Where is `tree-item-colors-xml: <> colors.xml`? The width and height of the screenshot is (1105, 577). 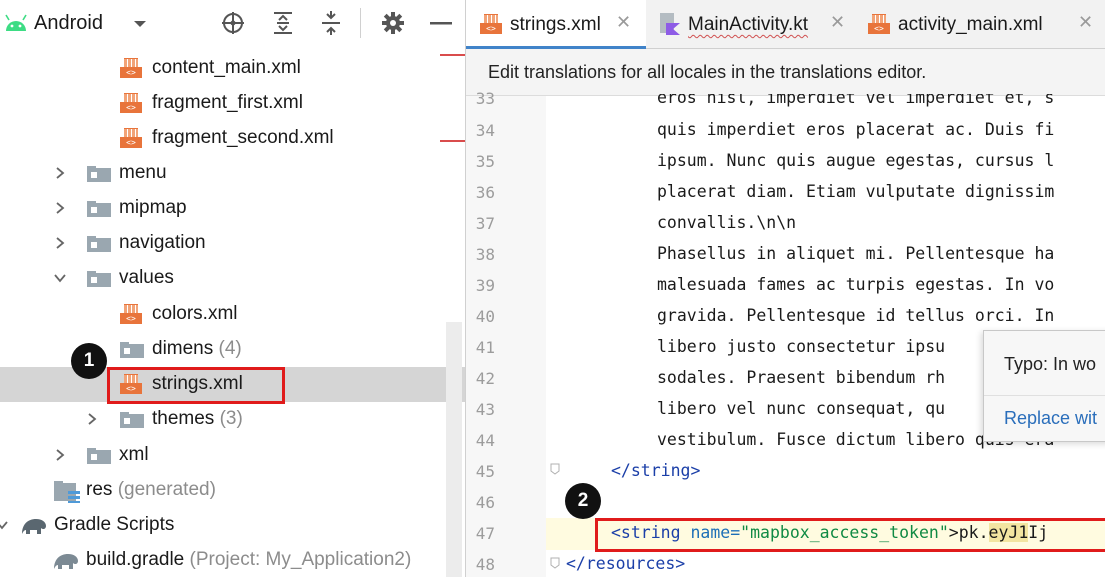 tree-item-colors-xml: <> colors.xml is located at coordinates (232, 314).